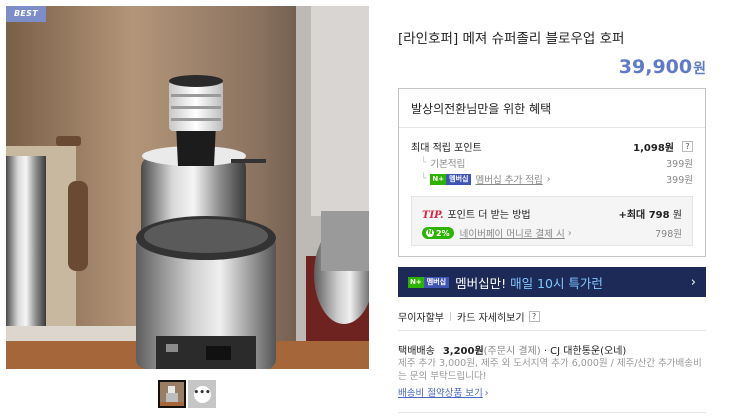  Describe the element at coordinates (552, 213) in the screenshot. I see `tip-row: TIP. 포인트 더 받는 방법 +최대 798 원` at that location.